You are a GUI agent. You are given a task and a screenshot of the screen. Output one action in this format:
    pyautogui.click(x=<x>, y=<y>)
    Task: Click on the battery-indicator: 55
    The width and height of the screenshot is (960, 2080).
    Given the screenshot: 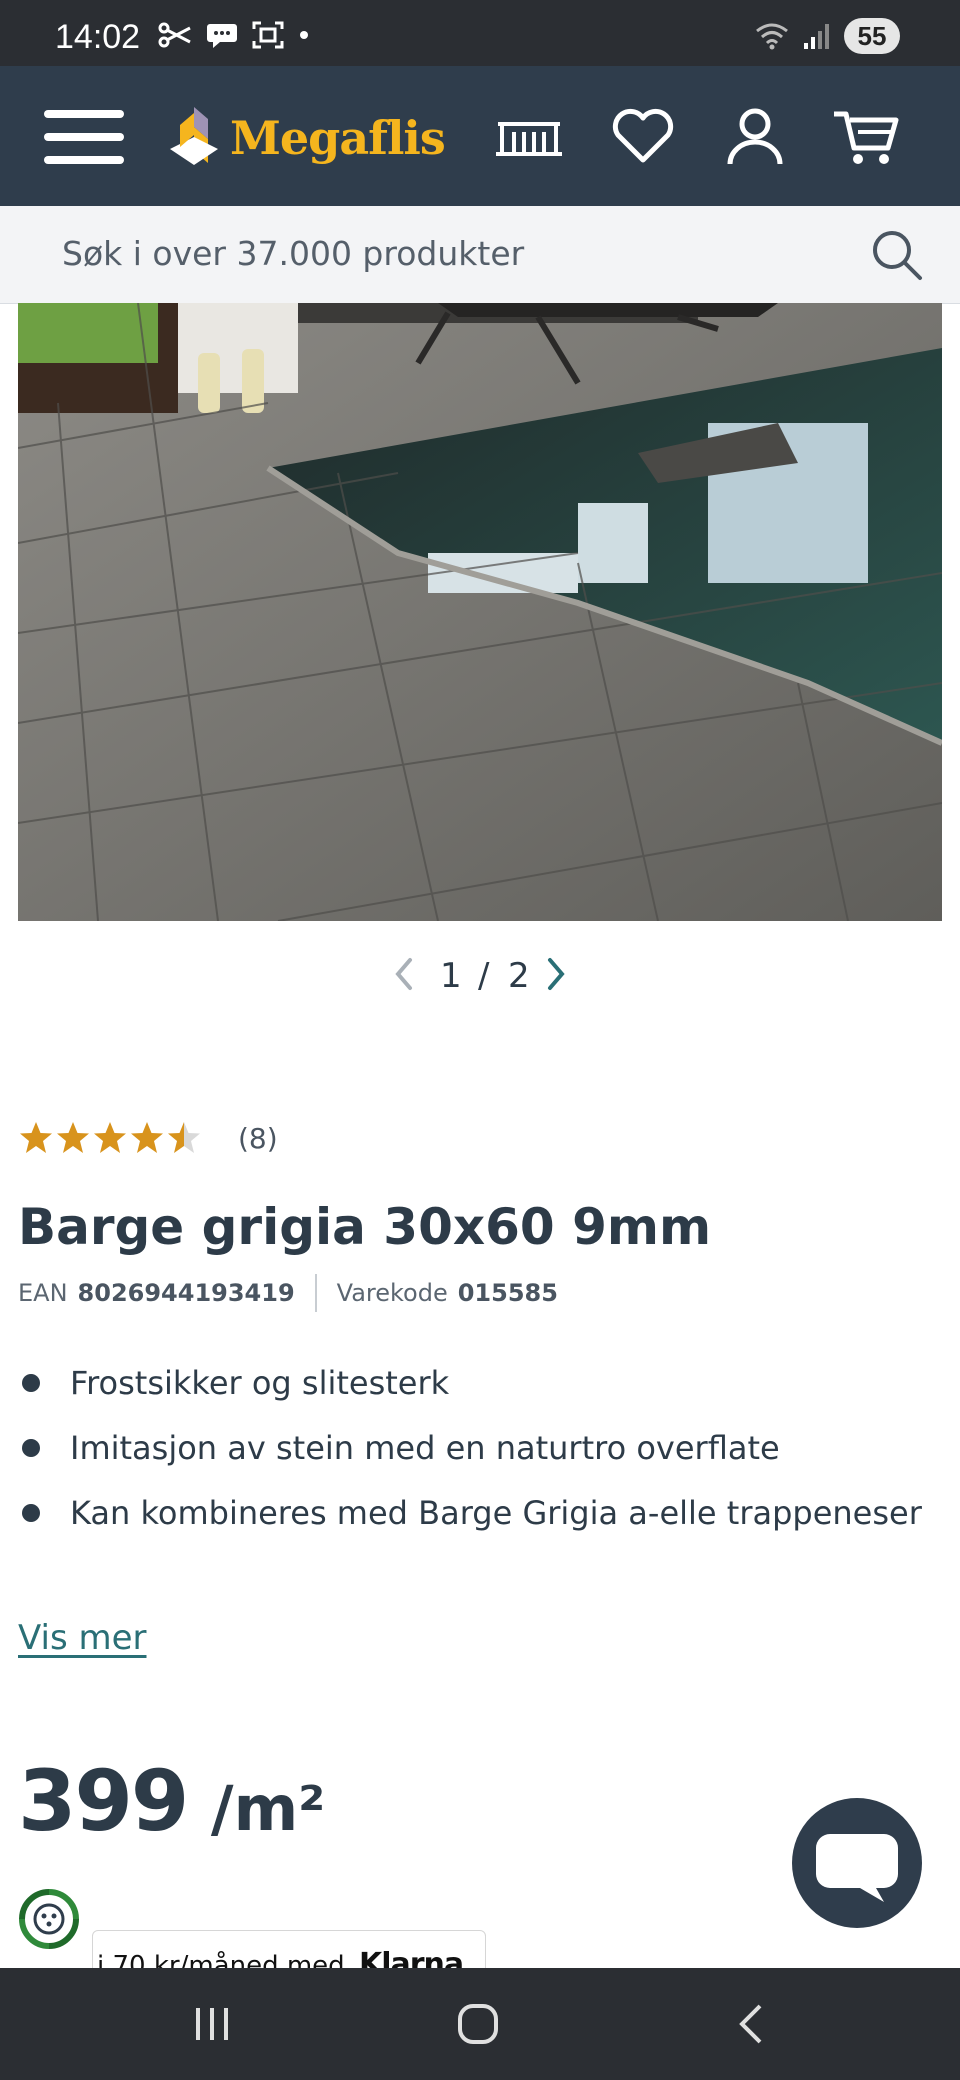 What is the action you would take?
    pyautogui.click(x=872, y=36)
    